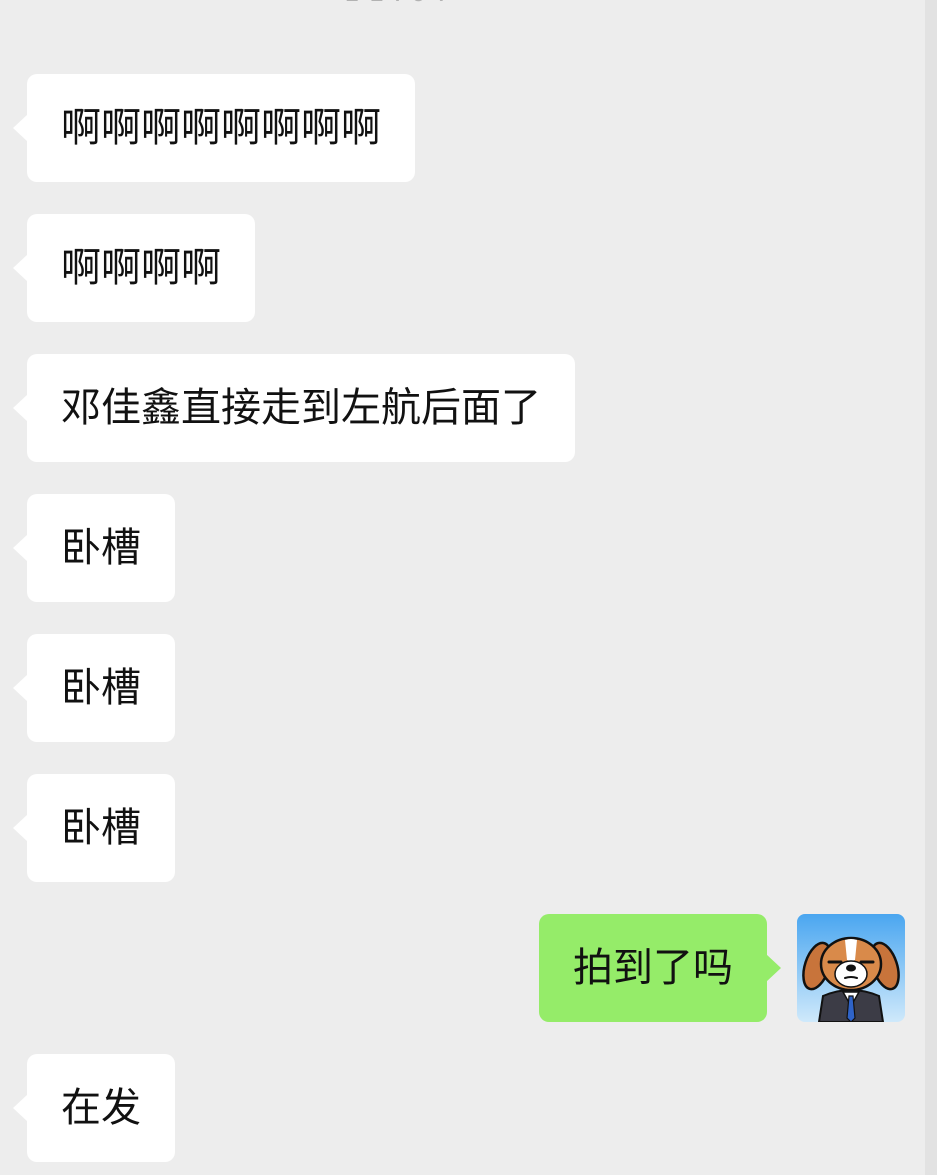 The width and height of the screenshot is (937, 1175). What do you see at coordinates (931, 587) in the screenshot?
I see `scrollbar` at bounding box center [931, 587].